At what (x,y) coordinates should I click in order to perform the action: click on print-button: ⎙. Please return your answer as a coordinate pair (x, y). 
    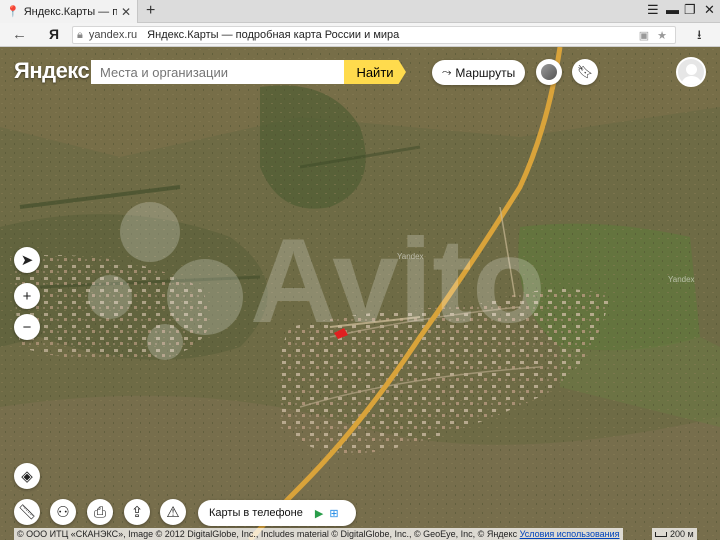
    Looking at the image, I should click on (100, 512).